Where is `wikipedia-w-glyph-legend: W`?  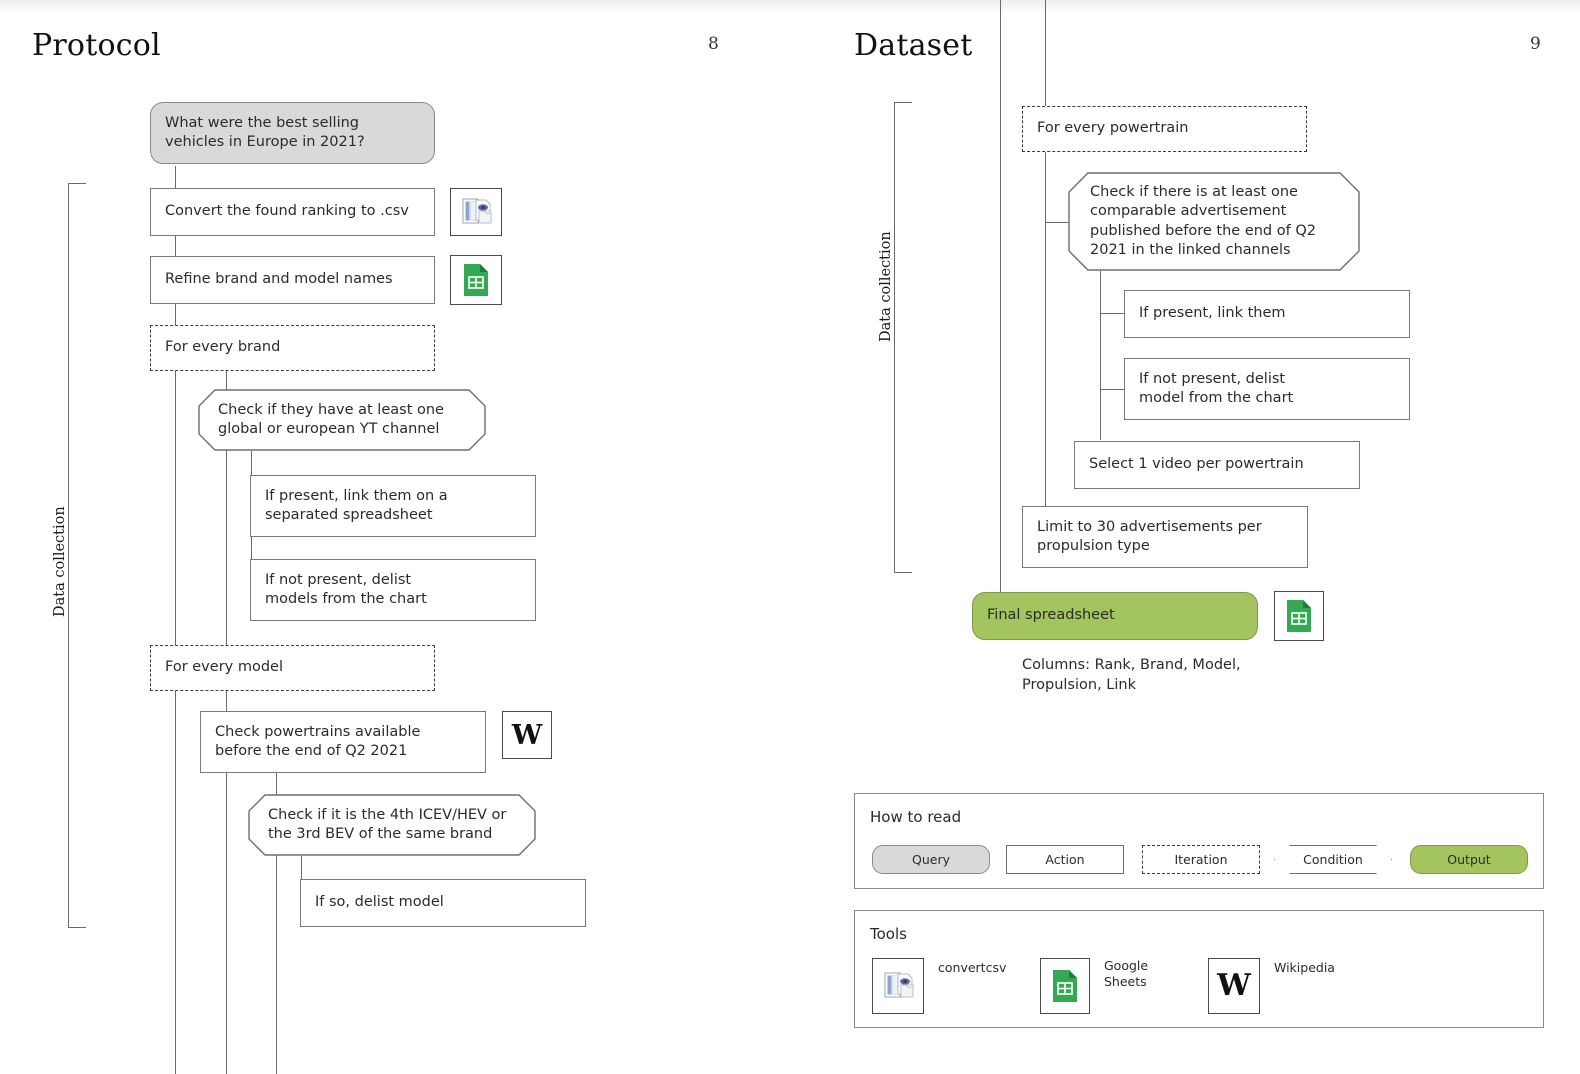 wikipedia-w-glyph-legend: W is located at coordinates (1234, 985).